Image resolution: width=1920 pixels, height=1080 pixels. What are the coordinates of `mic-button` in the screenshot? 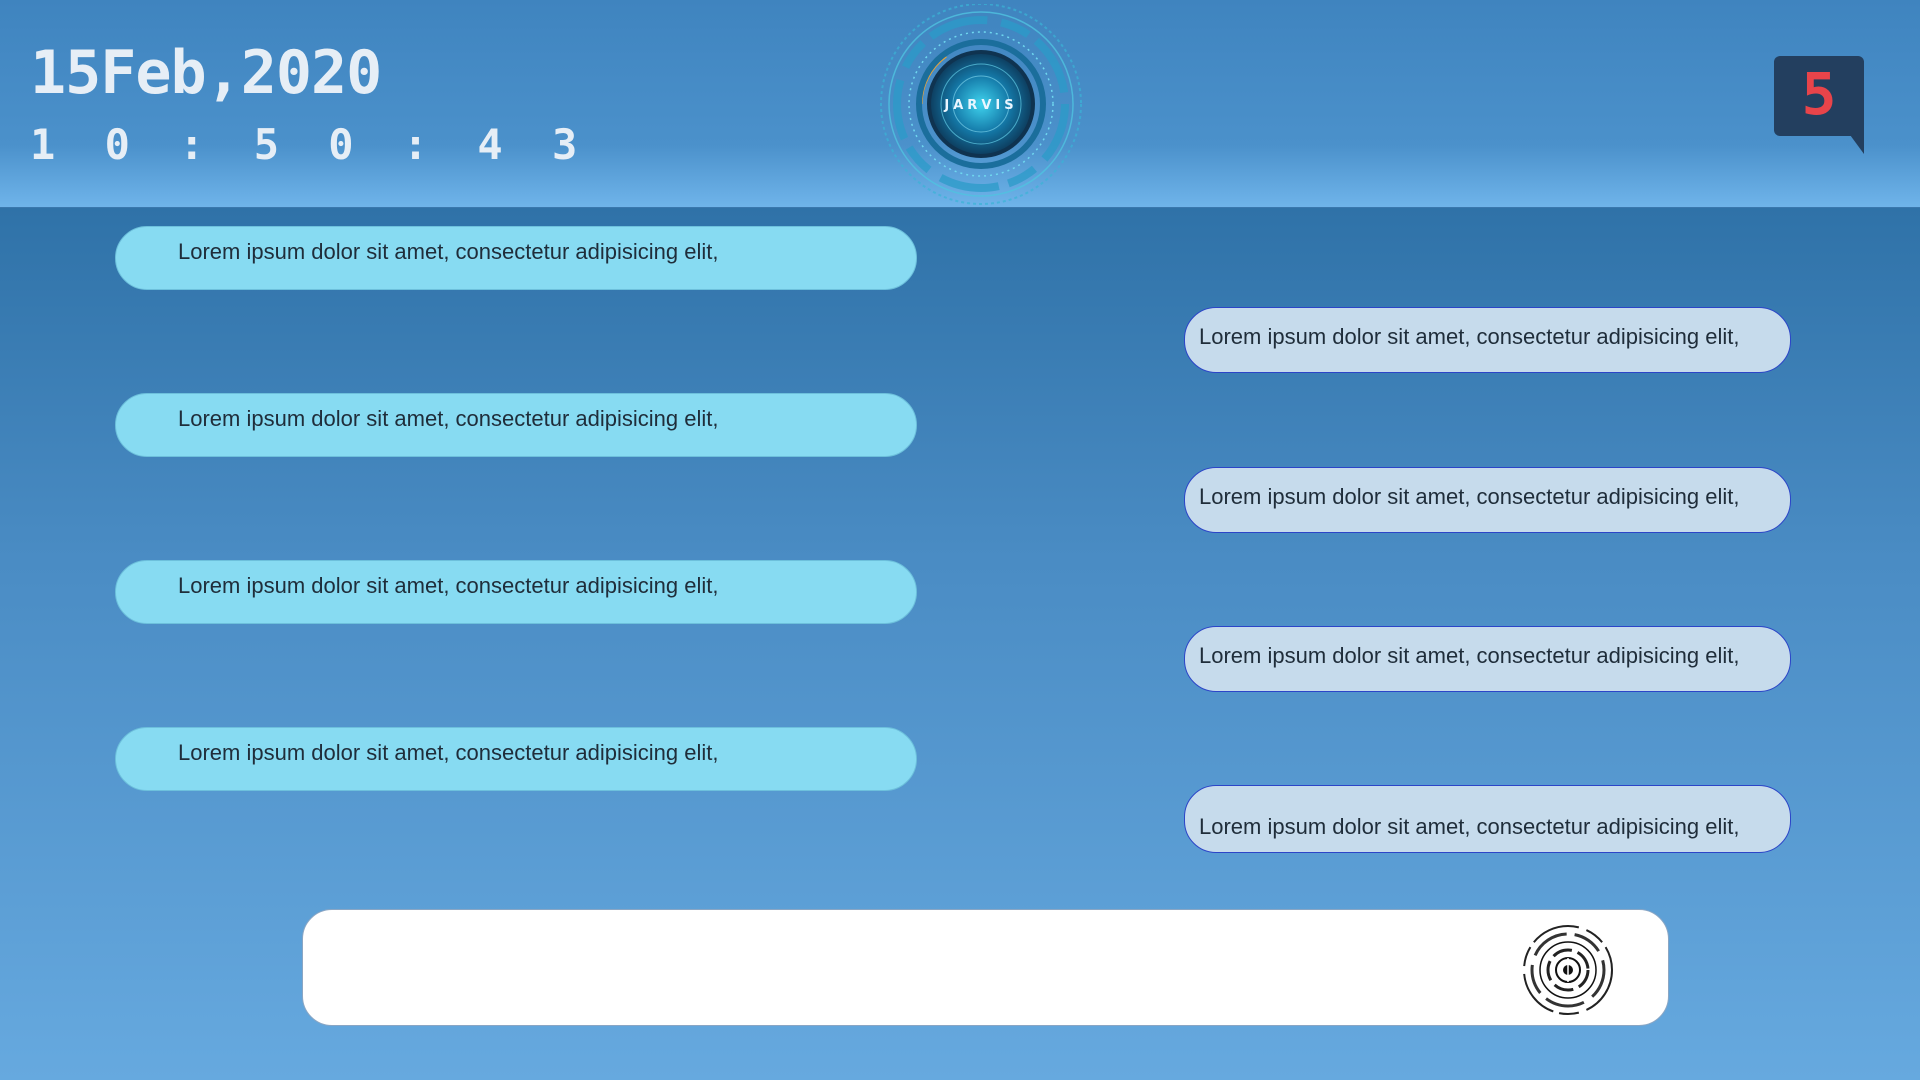 It's located at (1568, 970).